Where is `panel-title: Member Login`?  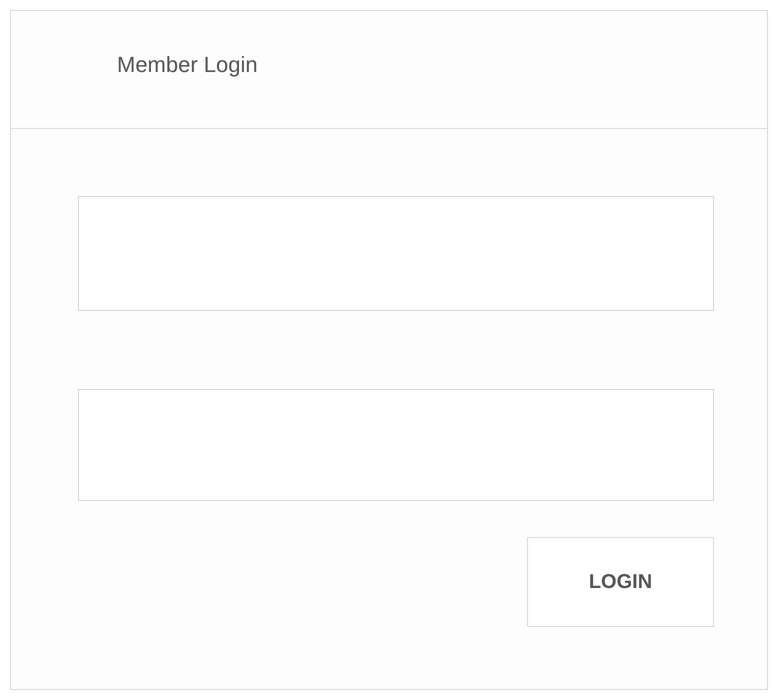
panel-title: Member Login is located at coordinates (187, 65).